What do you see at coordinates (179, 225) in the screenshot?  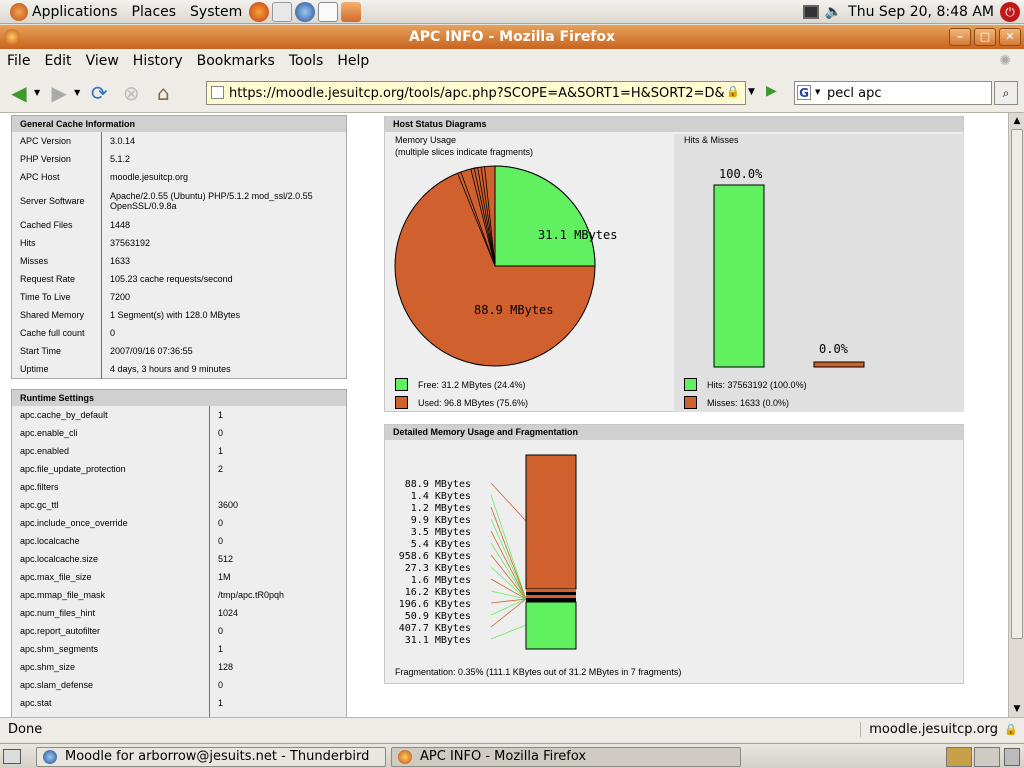 I see `table-row: Cached Files 1448` at bounding box center [179, 225].